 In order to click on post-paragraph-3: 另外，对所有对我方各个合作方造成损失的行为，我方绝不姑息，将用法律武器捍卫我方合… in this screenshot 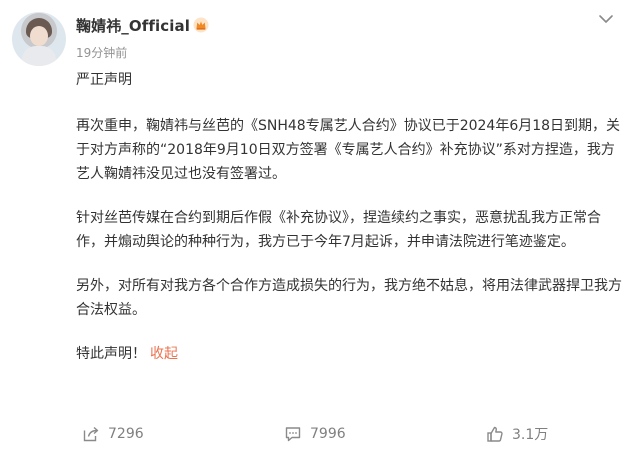, I will do `click(349, 298)`.